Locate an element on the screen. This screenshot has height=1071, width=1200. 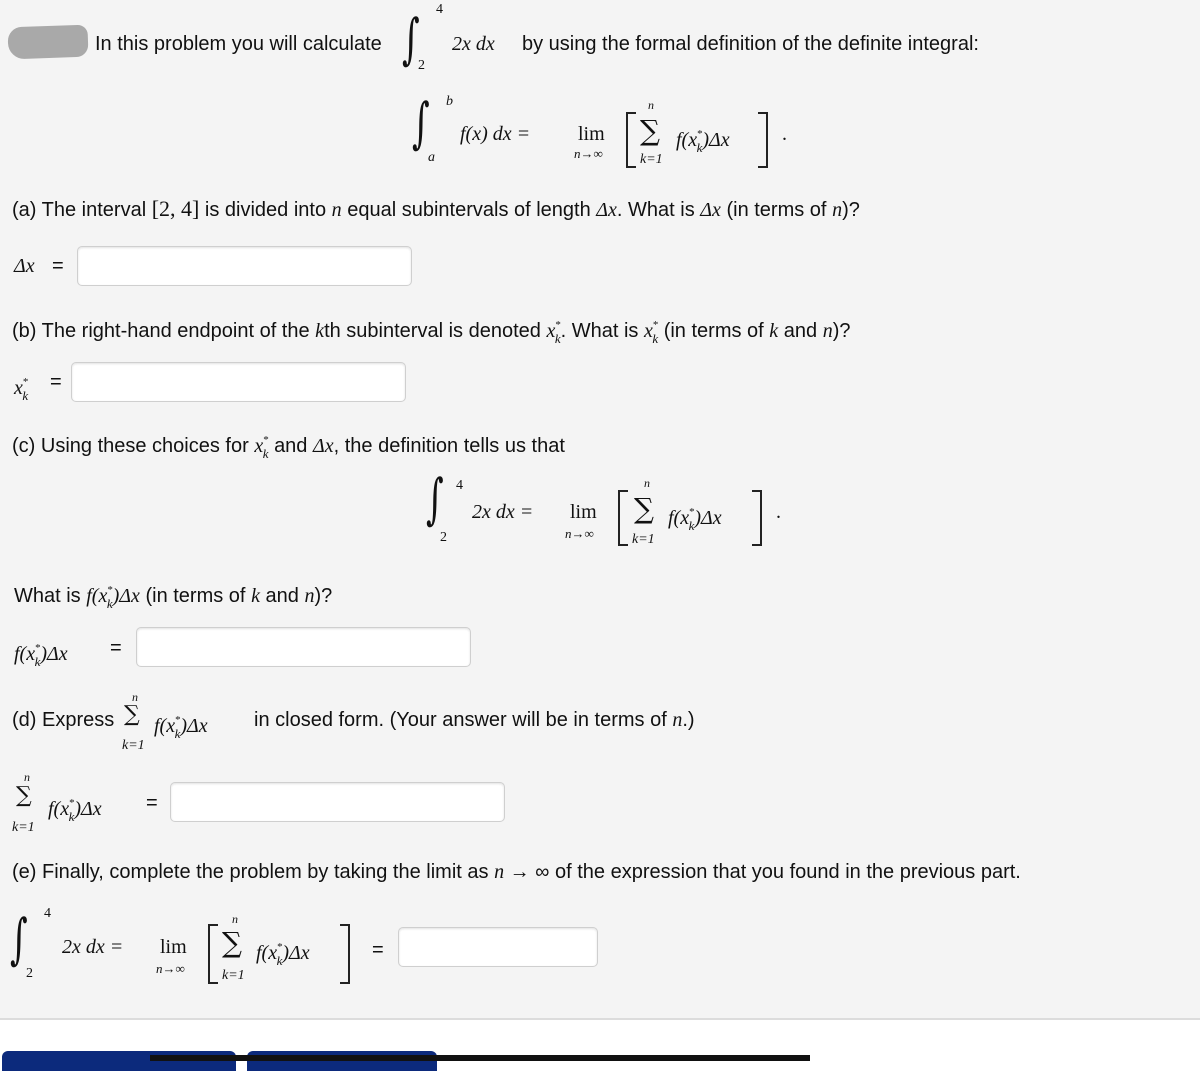
intro-prefix: In this problem you will calculate is located at coordinates (238, 44).